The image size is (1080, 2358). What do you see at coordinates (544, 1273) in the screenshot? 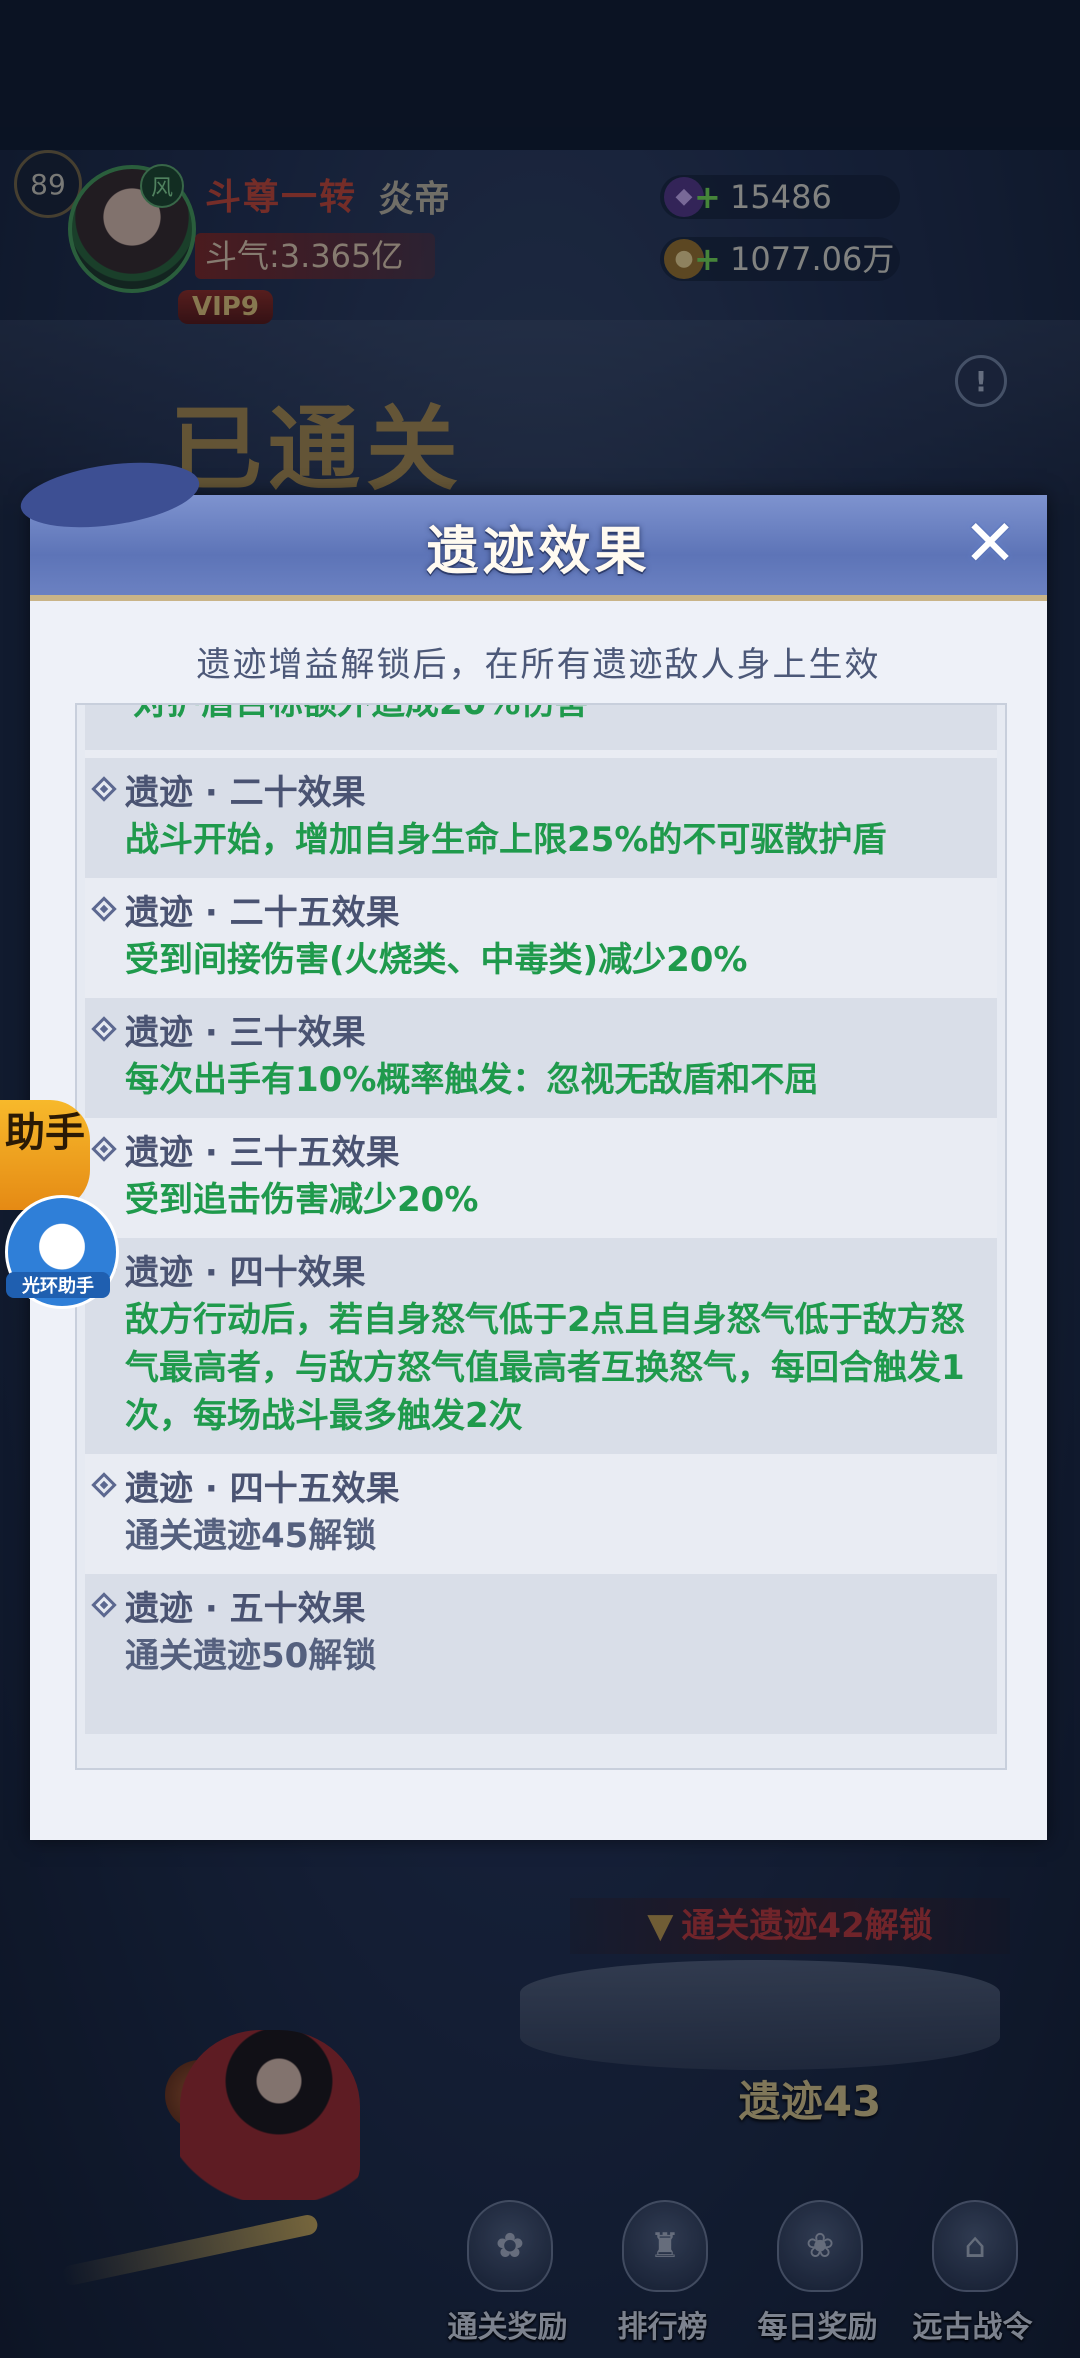
I see `entry-heading: 遗迹 · 四十效果` at bounding box center [544, 1273].